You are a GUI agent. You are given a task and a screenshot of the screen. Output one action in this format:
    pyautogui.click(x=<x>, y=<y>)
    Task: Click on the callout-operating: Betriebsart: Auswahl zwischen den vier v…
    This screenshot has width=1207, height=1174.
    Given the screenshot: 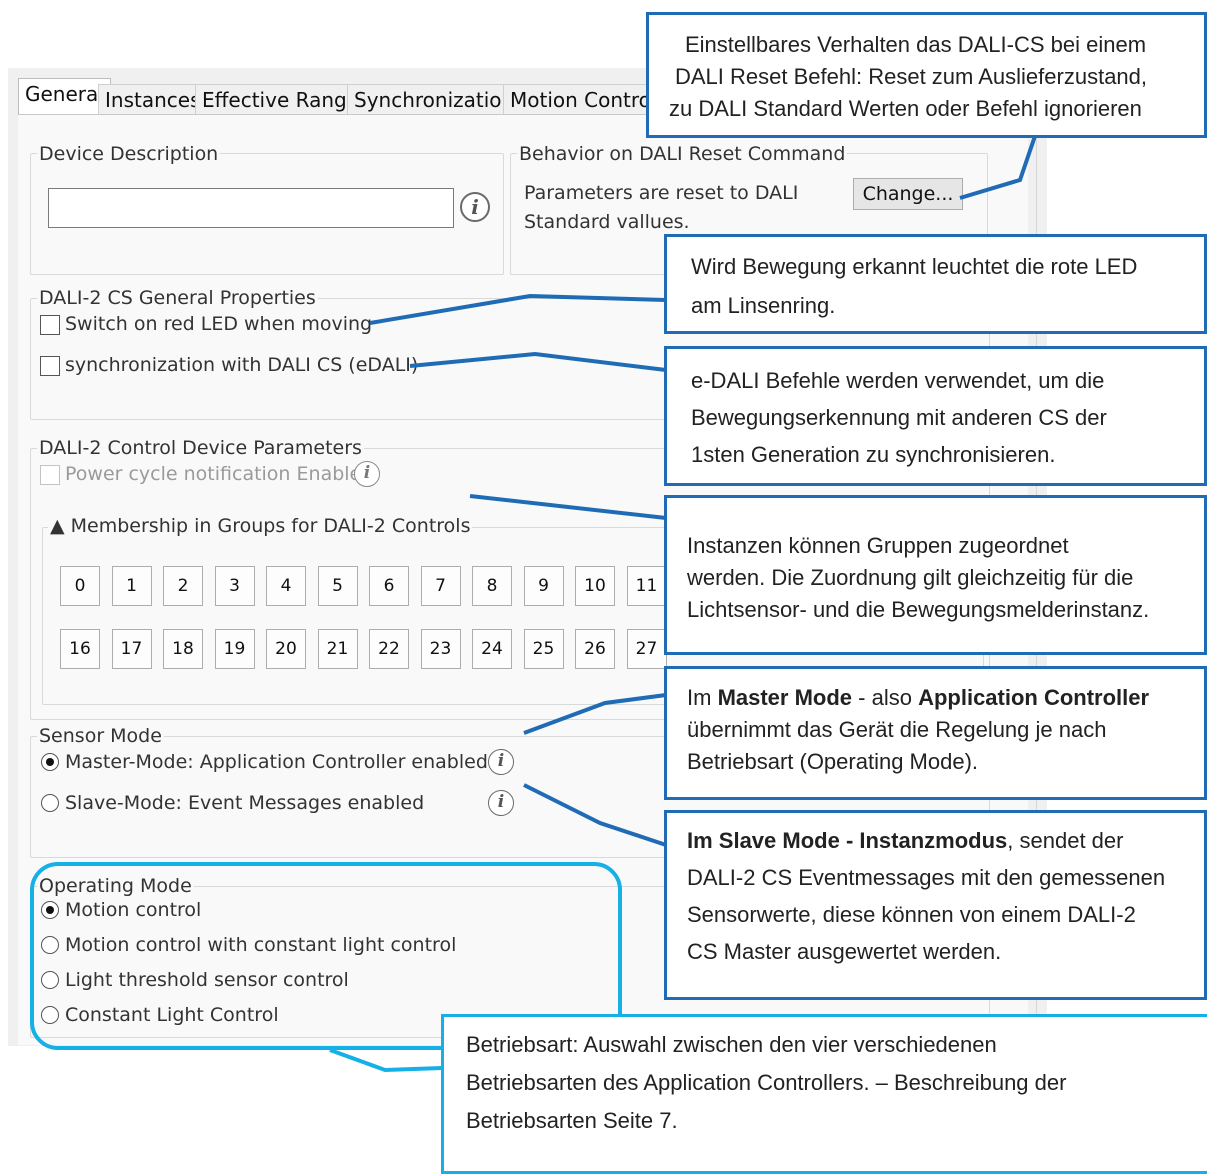 What is the action you would take?
    pyautogui.click(x=824, y=1094)
    